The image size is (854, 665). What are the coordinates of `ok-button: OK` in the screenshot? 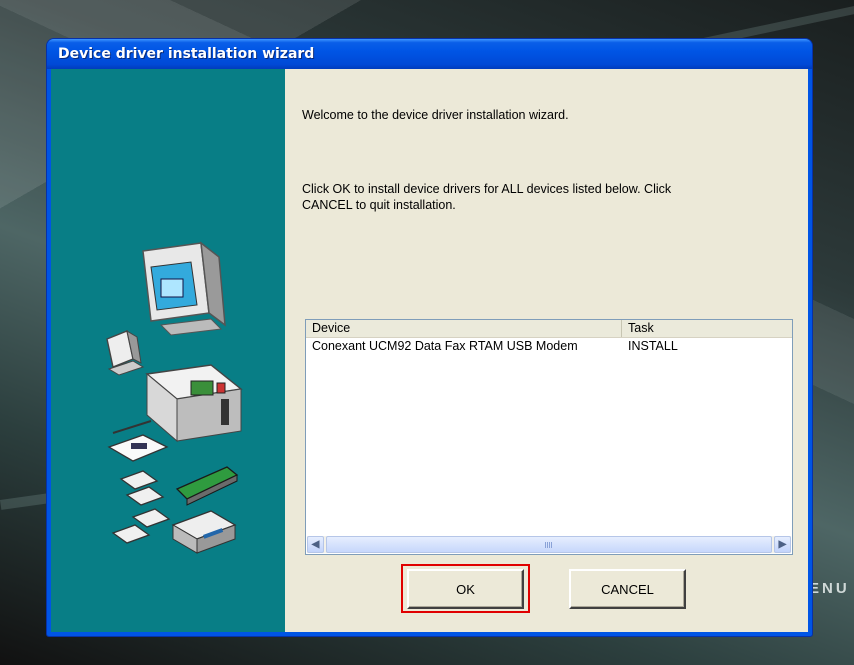 It's located at (465, 589).